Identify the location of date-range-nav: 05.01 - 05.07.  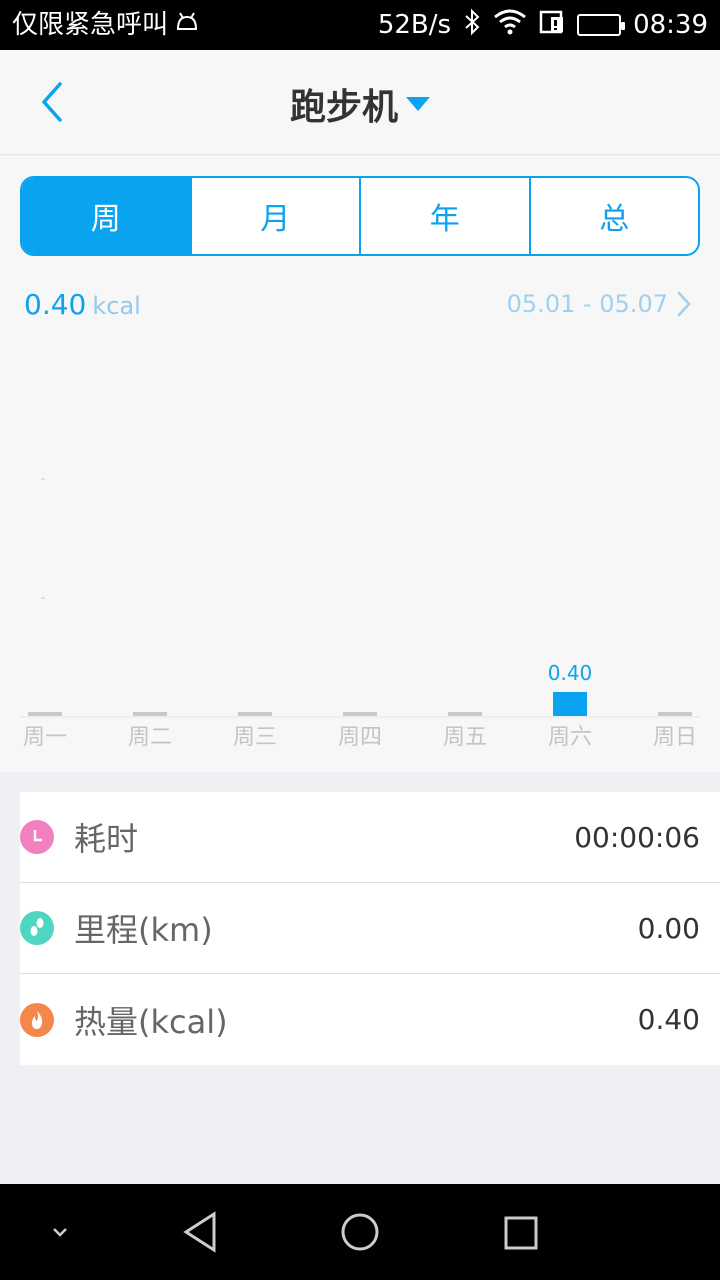
(599, 304).